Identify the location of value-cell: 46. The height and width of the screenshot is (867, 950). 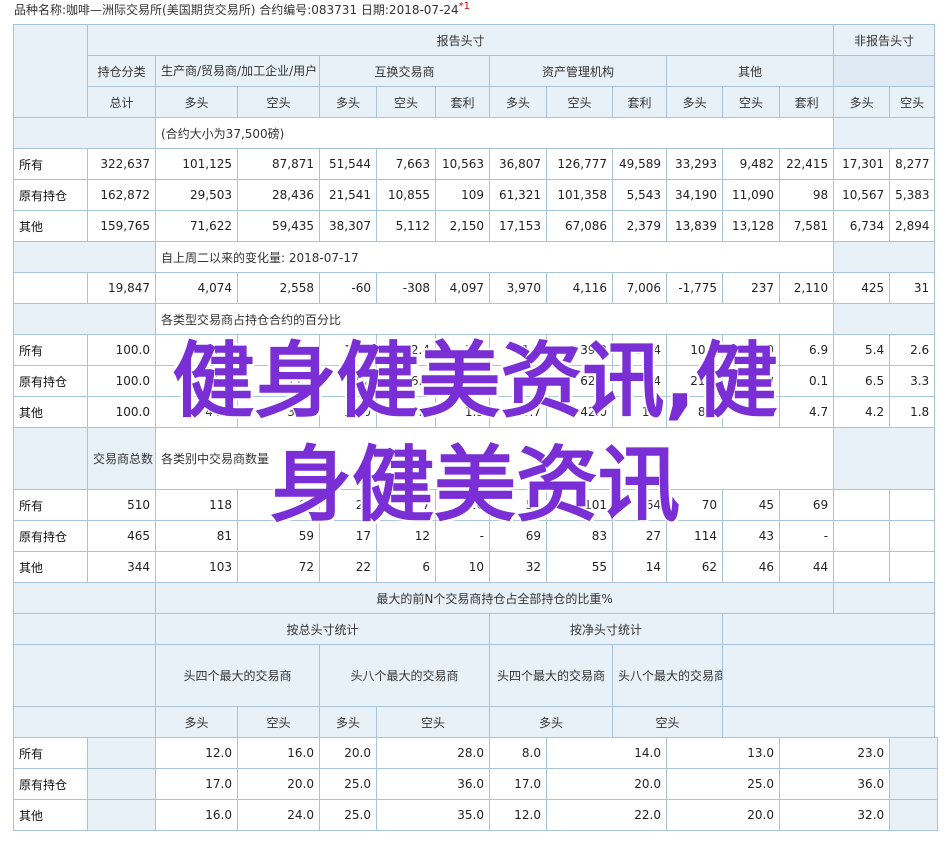
(751, 567).